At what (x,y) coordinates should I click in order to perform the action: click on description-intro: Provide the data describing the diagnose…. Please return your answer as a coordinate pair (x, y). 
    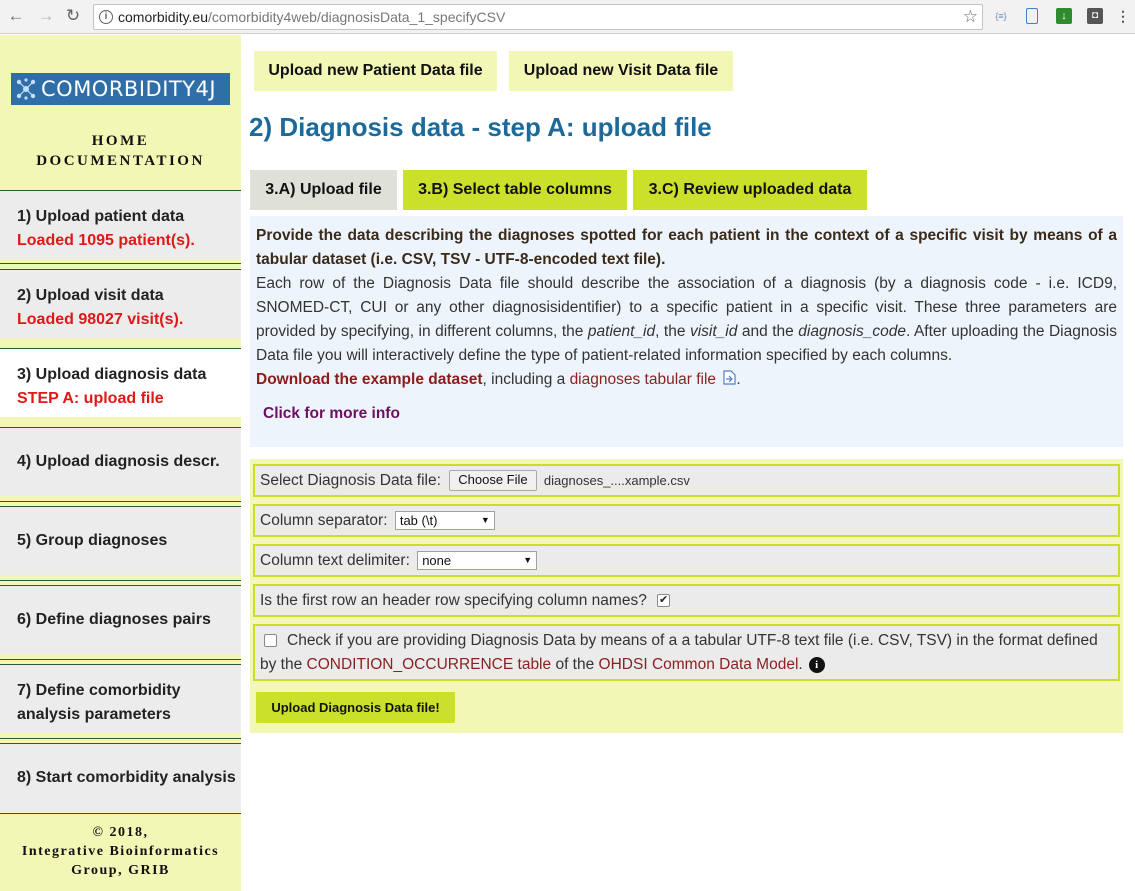
    Looking at the image, I should click on (686, 247).